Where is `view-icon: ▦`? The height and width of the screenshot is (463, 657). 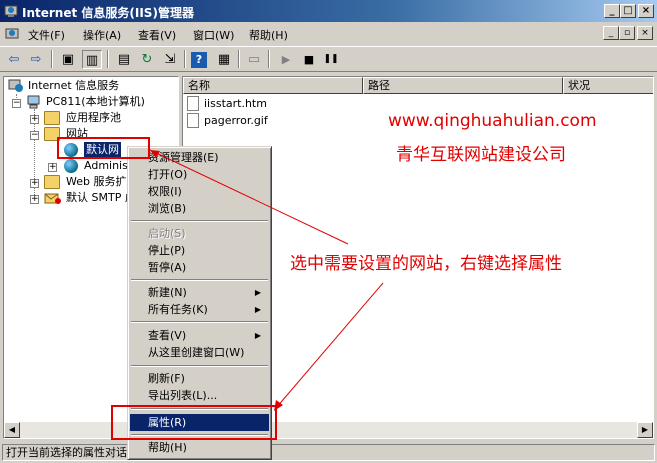 view-icon: ▦ is located at coordinates (224, 59).